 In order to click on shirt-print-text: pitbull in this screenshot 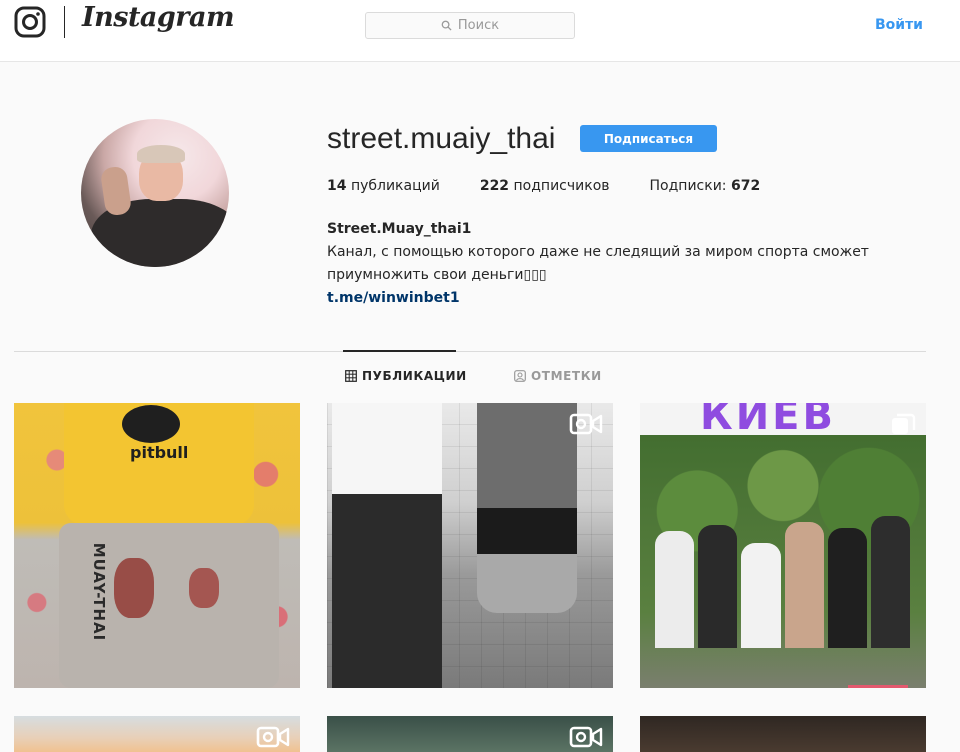, I will do `click(159, 452)`.